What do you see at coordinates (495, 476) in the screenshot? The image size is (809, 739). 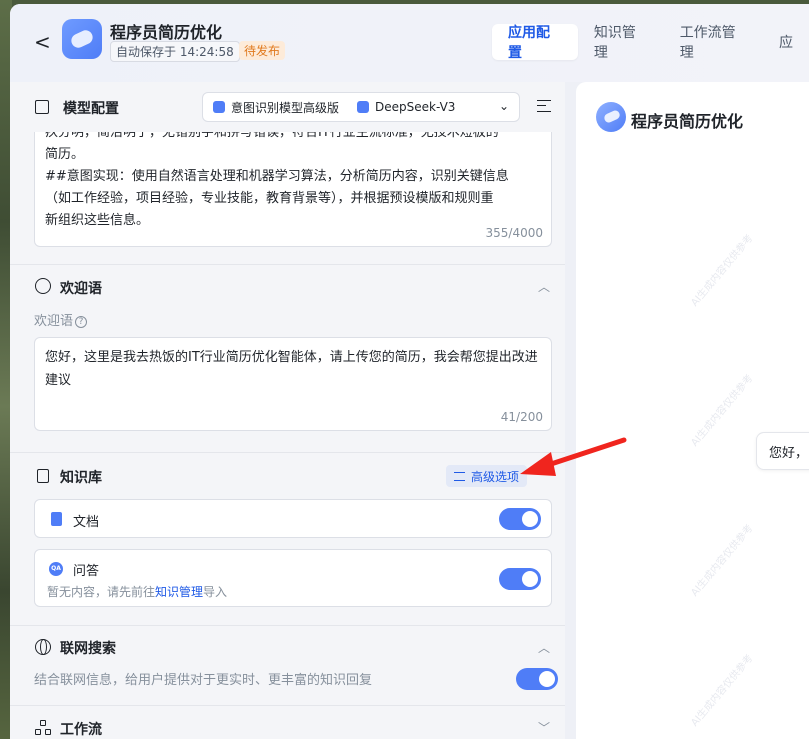 I see `advanced-options-label: 高级选项` at bounding box center [495, 476].